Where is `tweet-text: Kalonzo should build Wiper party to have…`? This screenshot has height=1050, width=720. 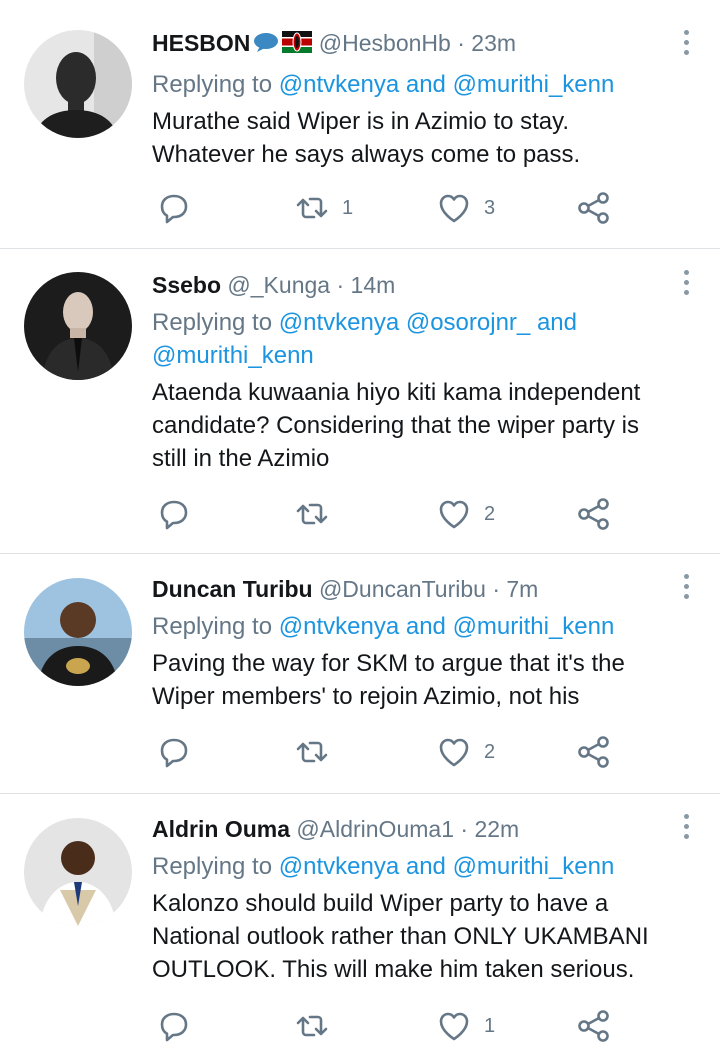 tweet-text: Kalonzo should build Wiper party to have… is located at coordinates (406, 936).